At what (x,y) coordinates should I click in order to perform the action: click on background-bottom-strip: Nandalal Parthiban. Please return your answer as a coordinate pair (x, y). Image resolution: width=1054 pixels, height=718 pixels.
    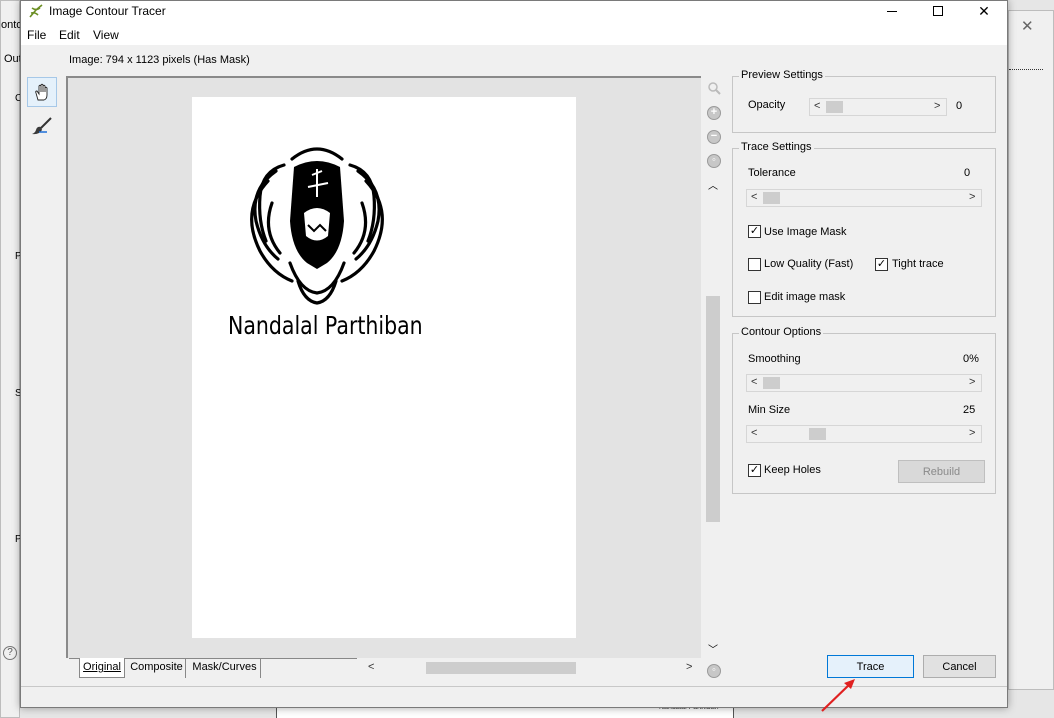
    Looking at the image, I should click on (505, 711).